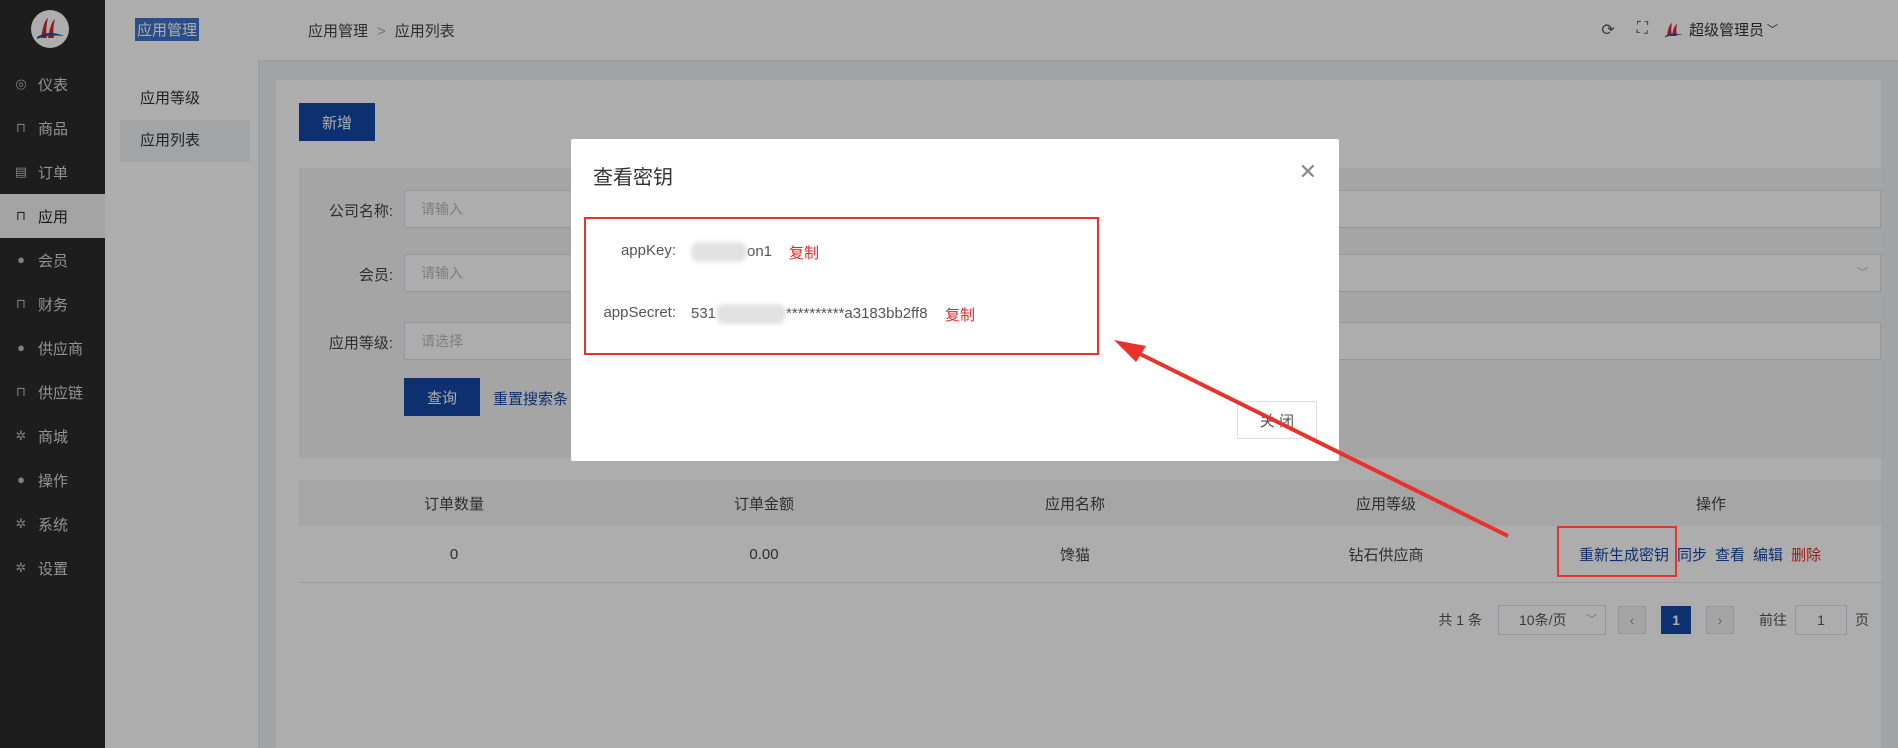 Image resolution: width=1898 pixels, height=748 pixels. I want to click on annotation-arrow-head, so click(1130, 351).